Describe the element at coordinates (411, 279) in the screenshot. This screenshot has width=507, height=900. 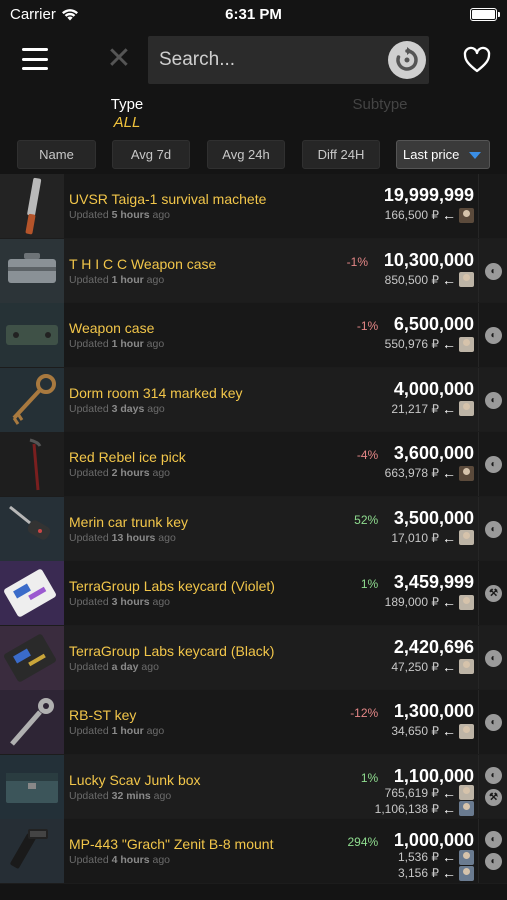
I see `trader-price-value: 850,500 ₽` at that location.